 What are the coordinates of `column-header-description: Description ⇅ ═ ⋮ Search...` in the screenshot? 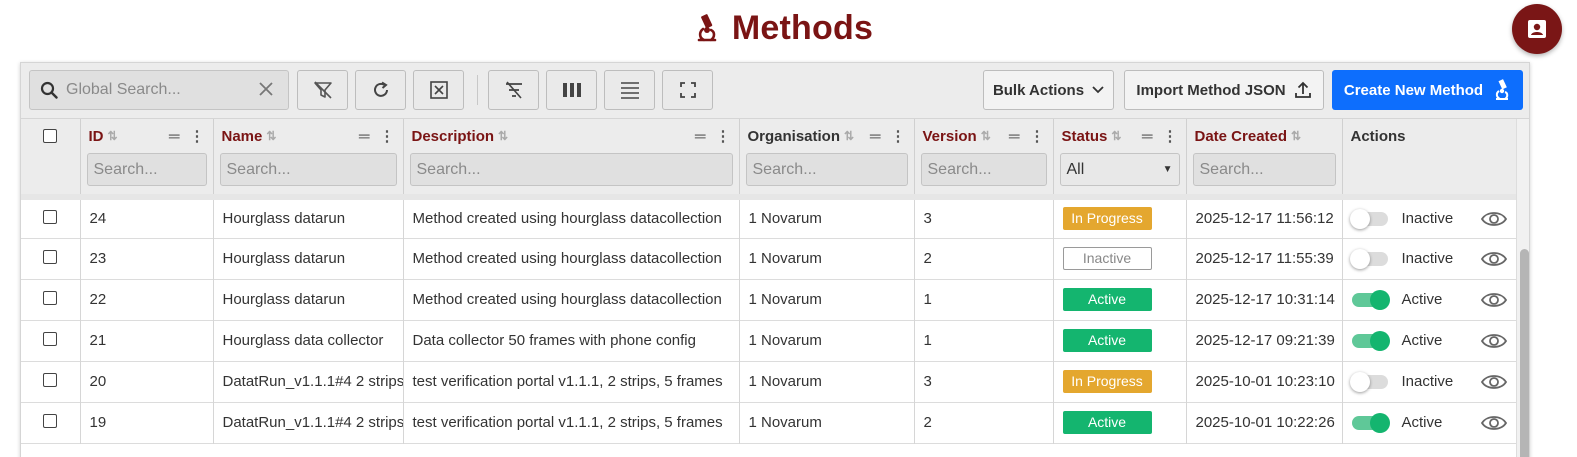 It's located at (571, 158).